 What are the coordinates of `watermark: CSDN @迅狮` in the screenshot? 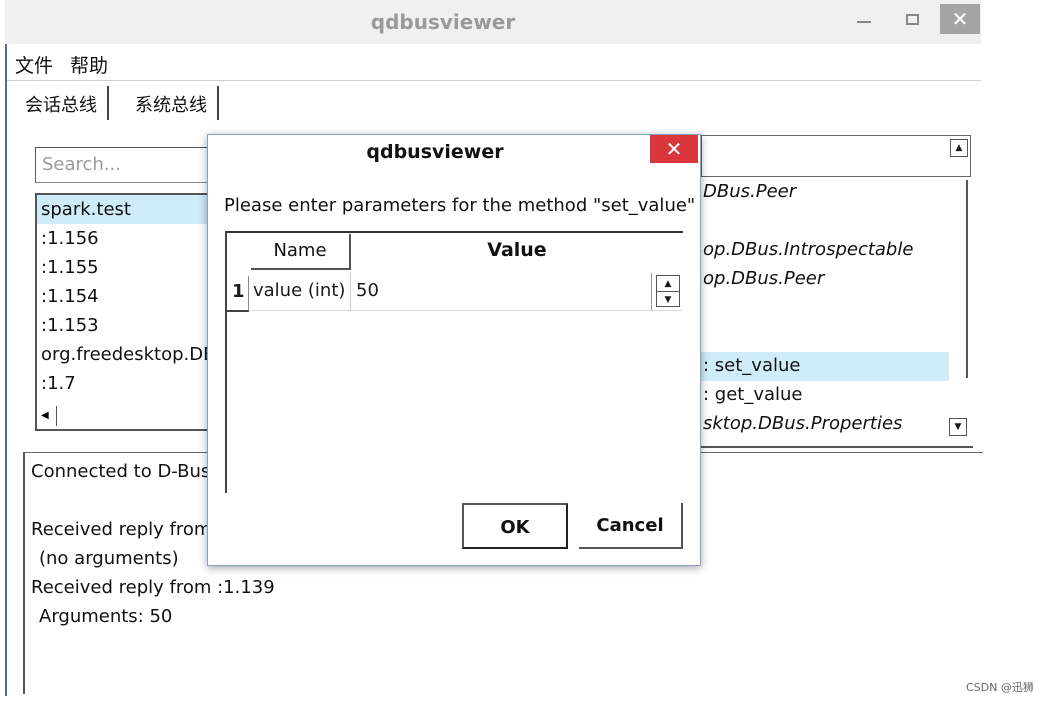 It's located at (1000, 687).